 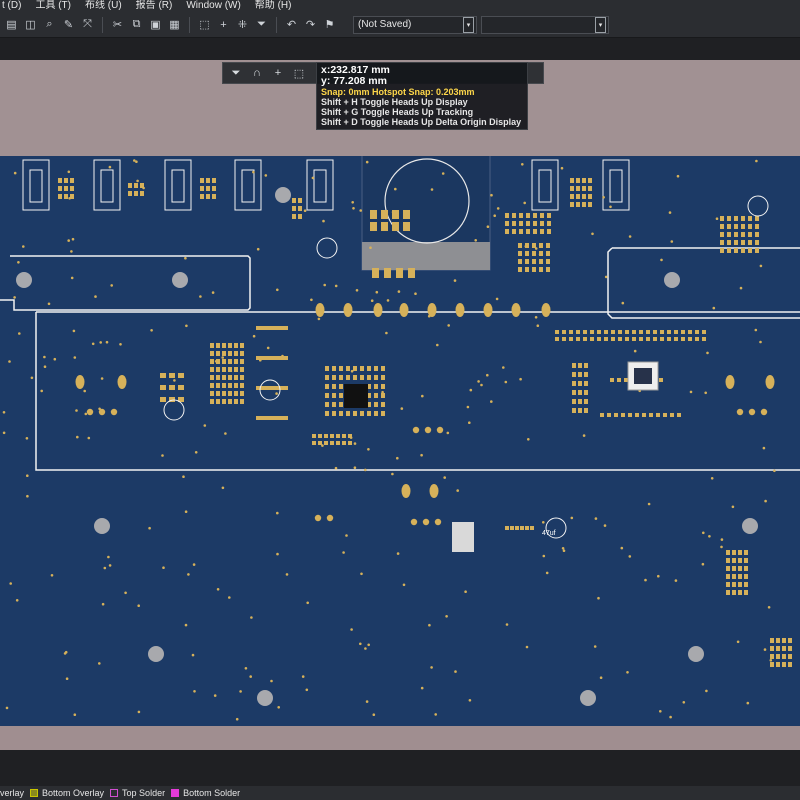 What do you see at coordinates (310, 24) in the screenshot?
I see `redo-icon: ↷` at bounding box center [310, 24].